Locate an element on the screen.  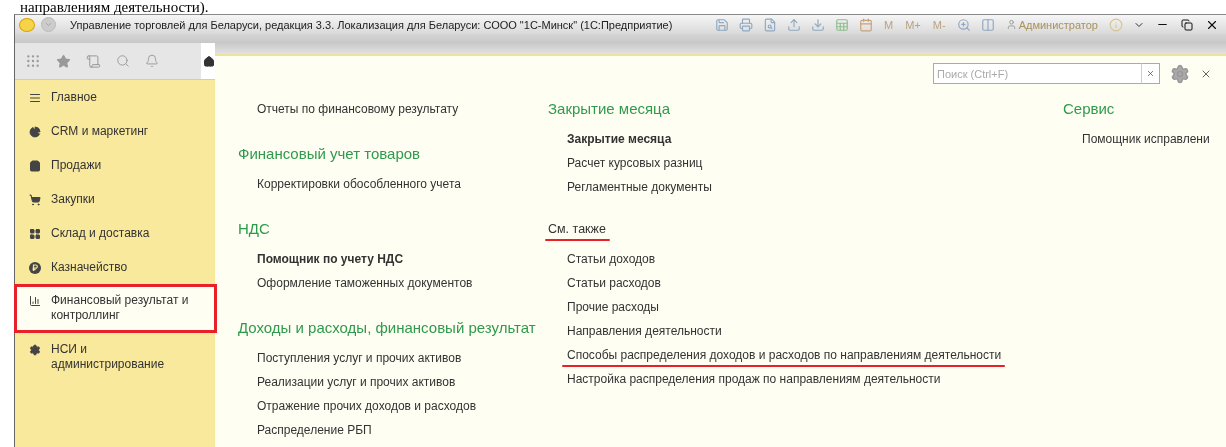
section-heading: НДС is located at coordinates (254, 229).